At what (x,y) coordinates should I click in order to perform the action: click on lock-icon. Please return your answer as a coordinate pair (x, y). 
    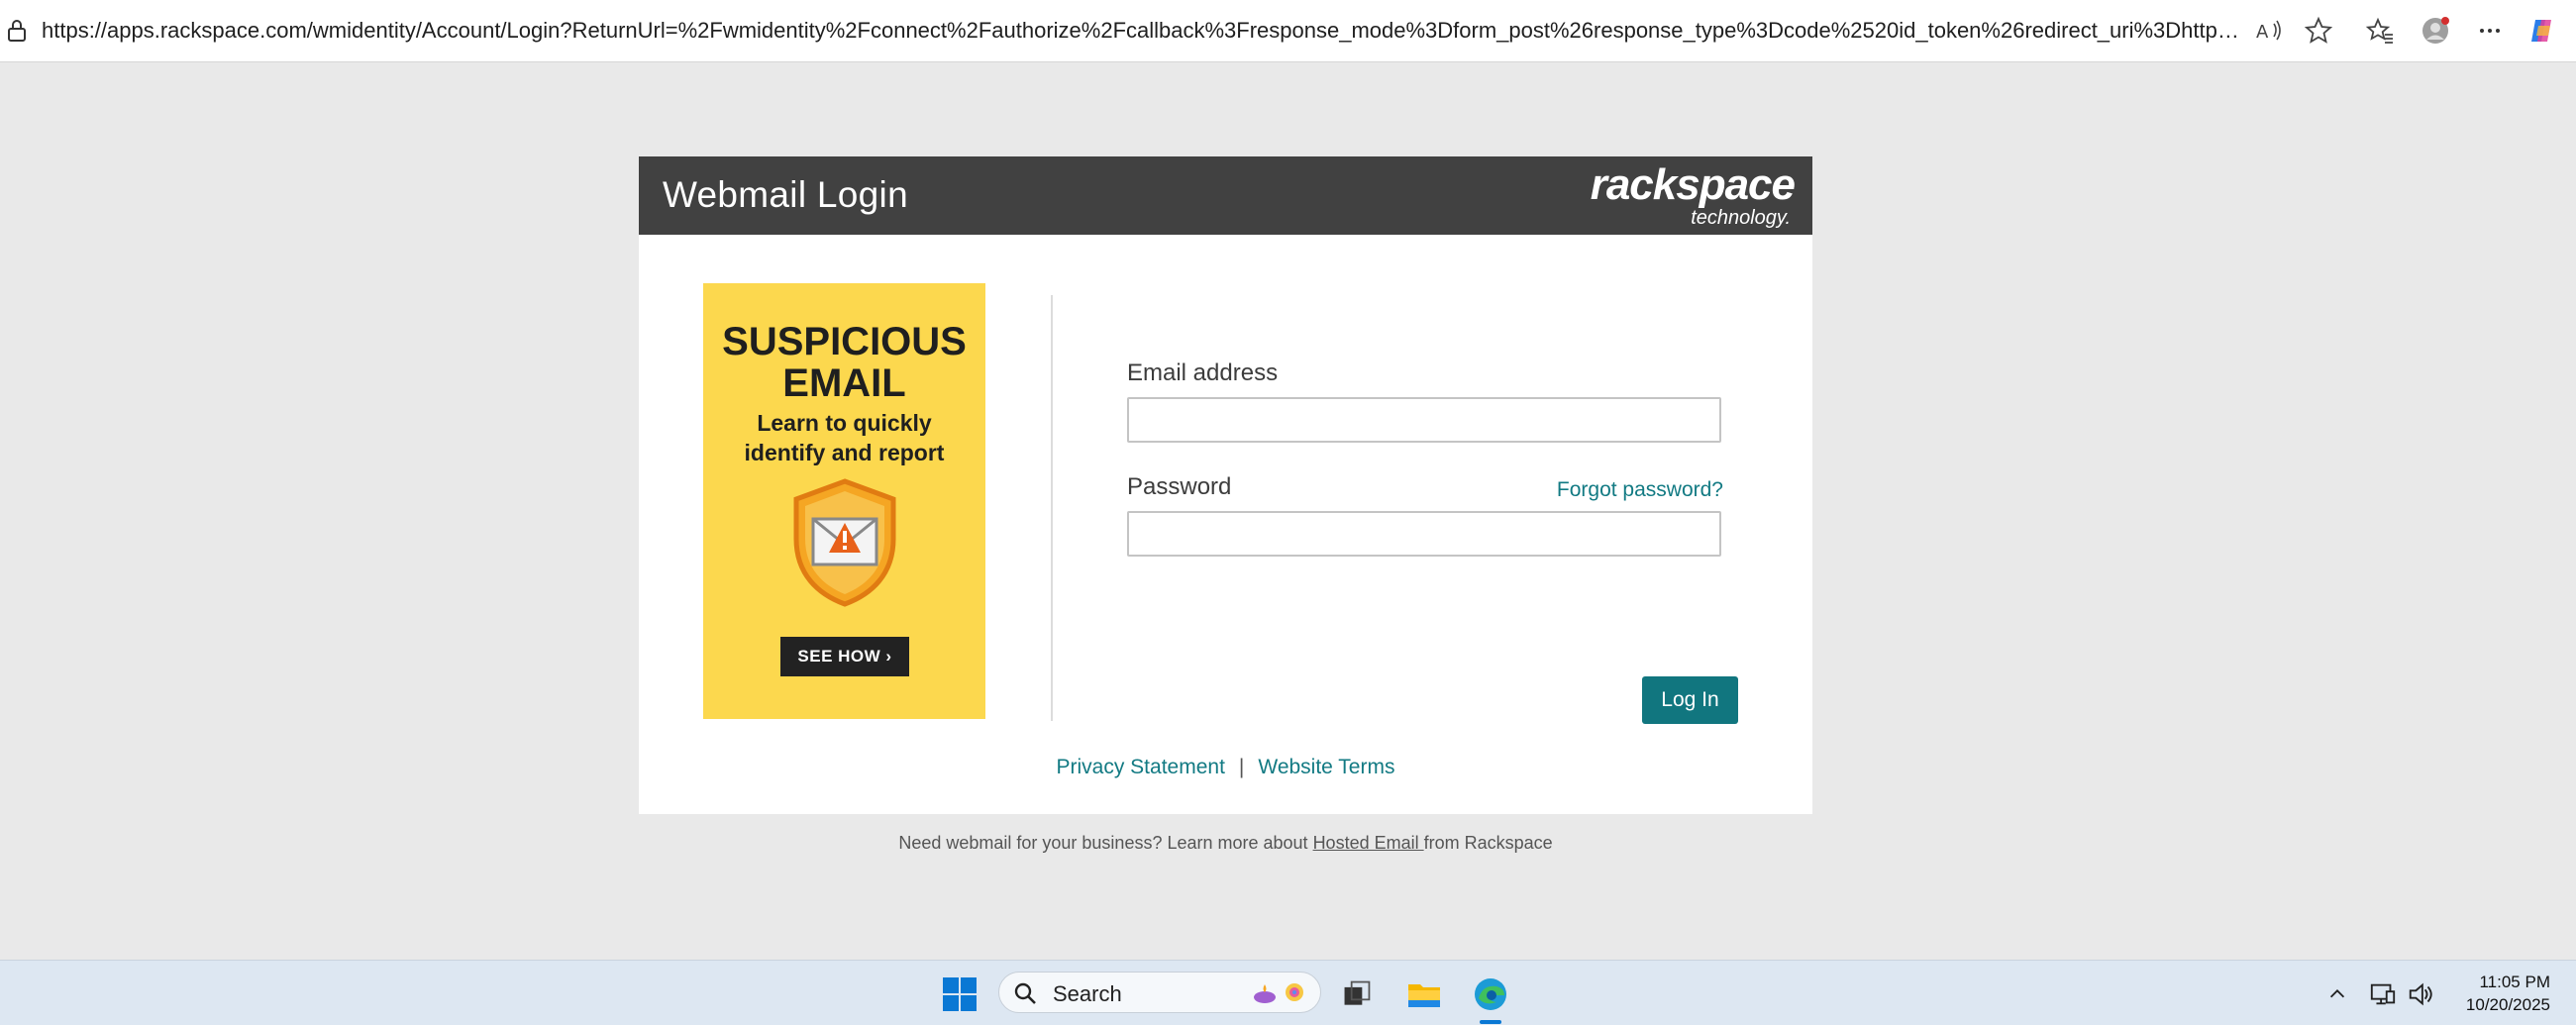
    Looking at the image, I should click on (17, 31).